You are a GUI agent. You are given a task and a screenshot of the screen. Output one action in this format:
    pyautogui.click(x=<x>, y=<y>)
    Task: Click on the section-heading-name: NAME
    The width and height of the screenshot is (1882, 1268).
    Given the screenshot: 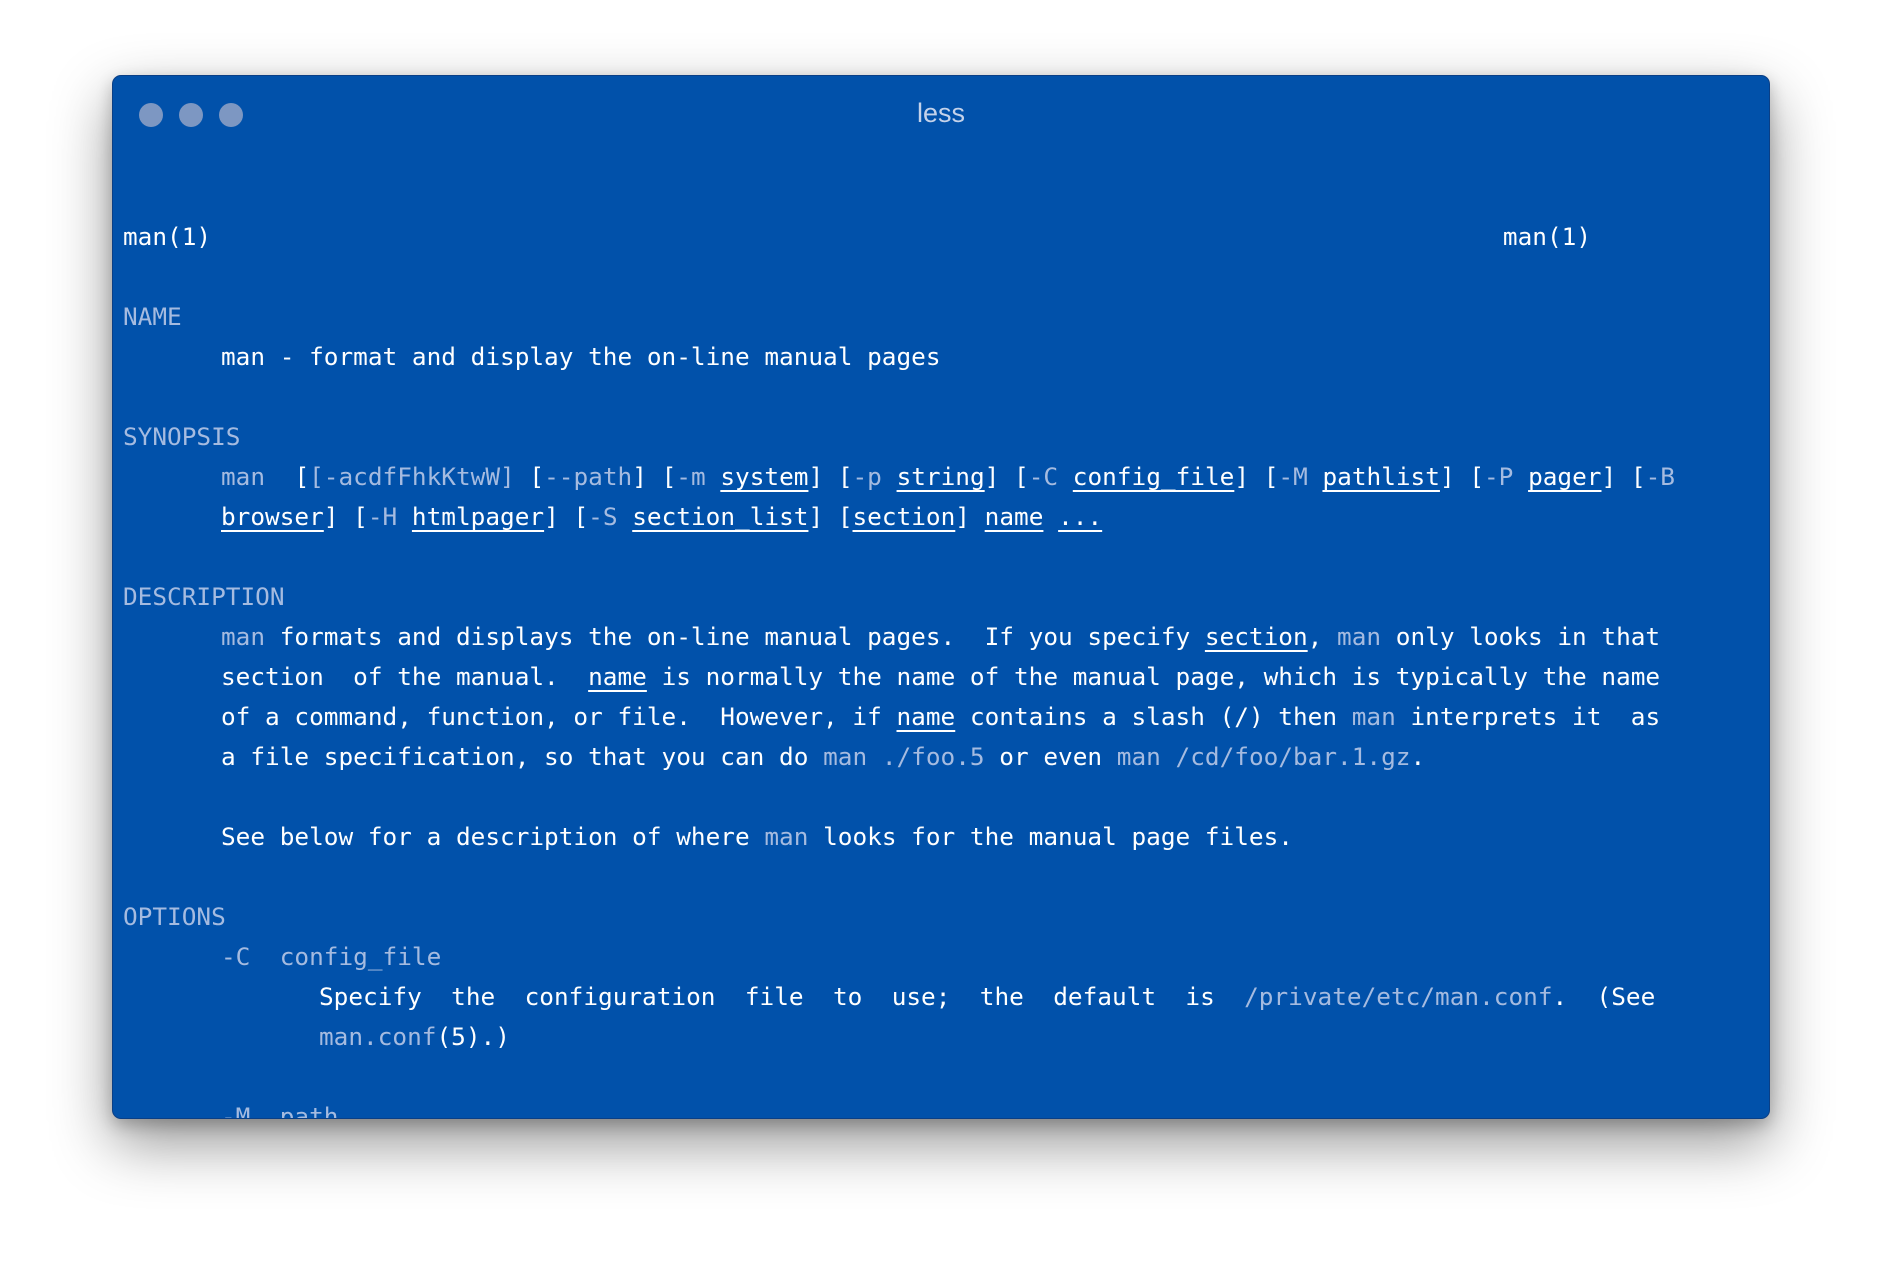 What is the action you would take?
    pyautogui.click(x=152, y=316)
    